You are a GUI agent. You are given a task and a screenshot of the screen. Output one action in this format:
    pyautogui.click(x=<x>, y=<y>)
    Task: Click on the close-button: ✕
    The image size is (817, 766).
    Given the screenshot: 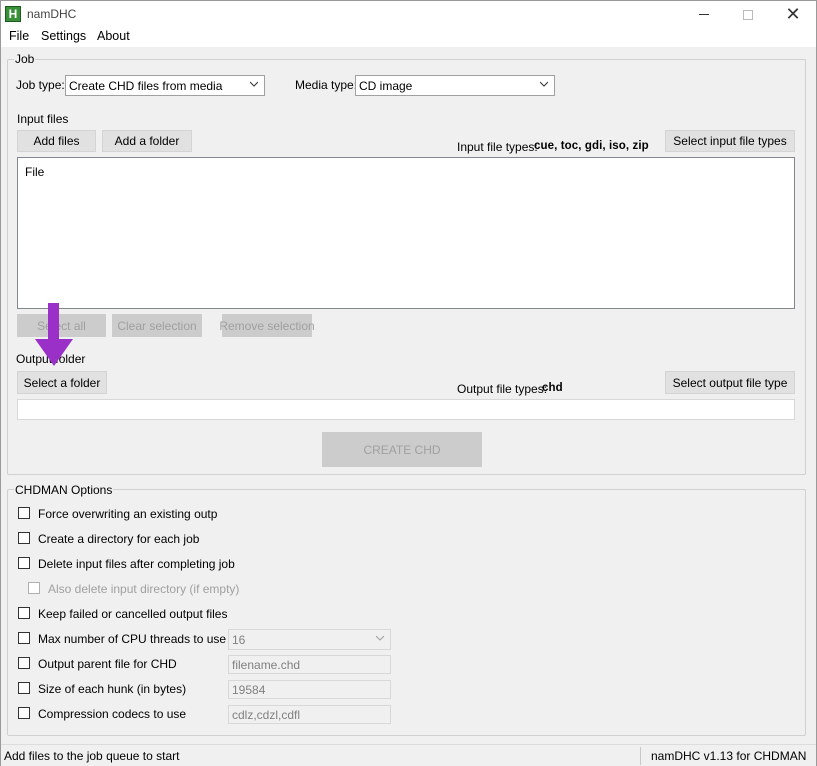 What is the action you would take?
    pyautogui.click(x=793, y=14)
    